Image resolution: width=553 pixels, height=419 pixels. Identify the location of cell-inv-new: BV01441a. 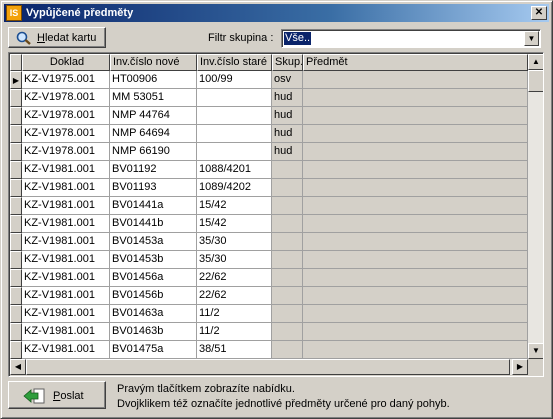
(153, 206).